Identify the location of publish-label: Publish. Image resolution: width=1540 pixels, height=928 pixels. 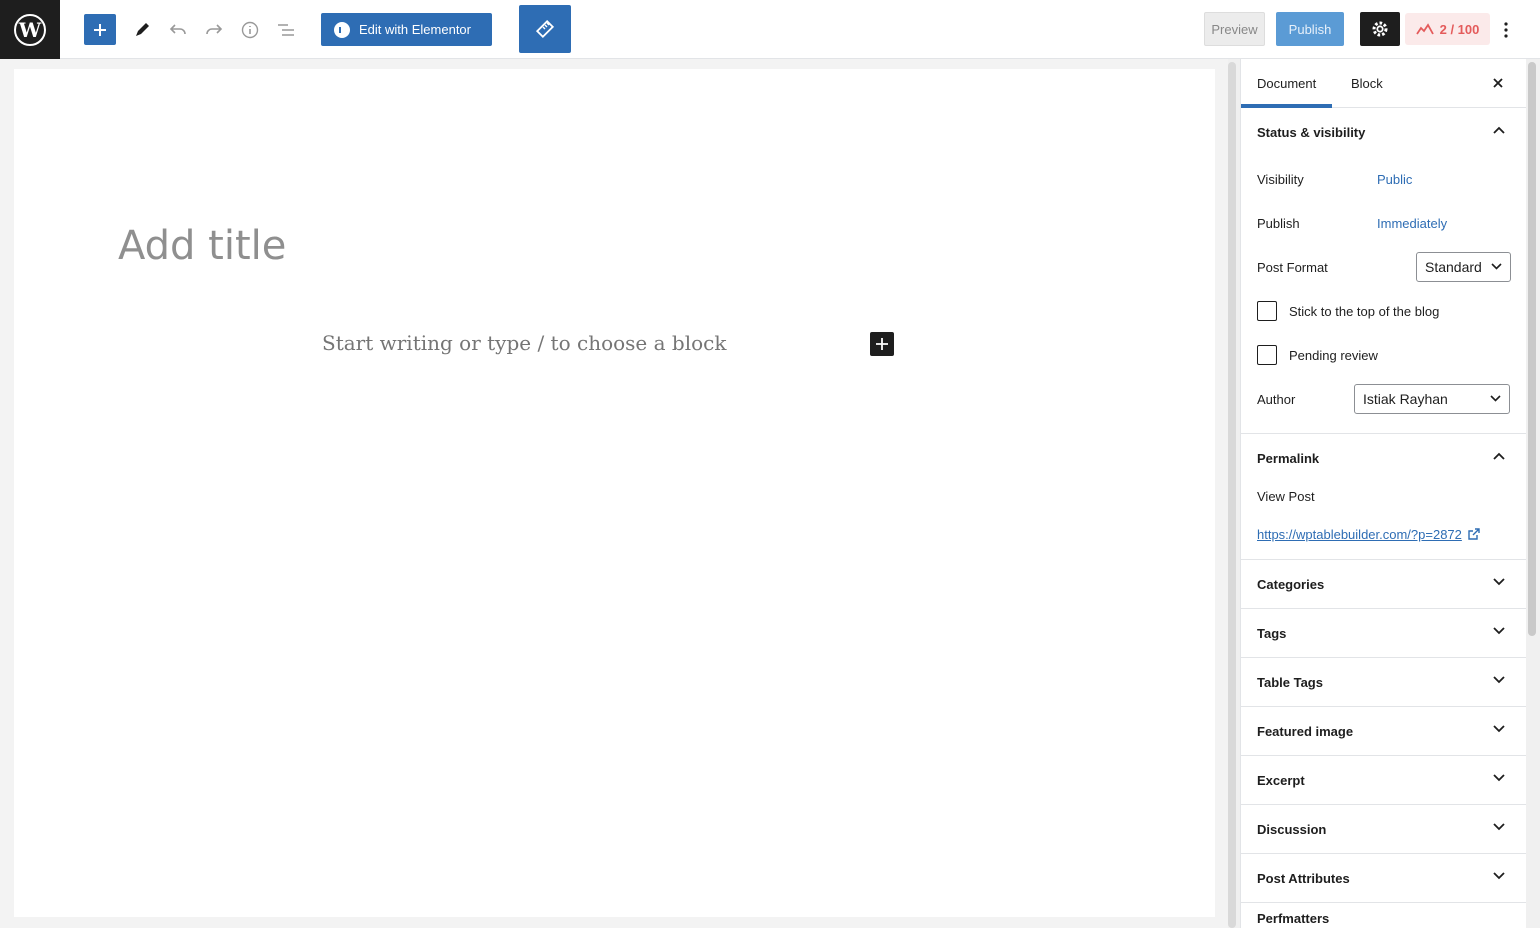
(1278, 223).